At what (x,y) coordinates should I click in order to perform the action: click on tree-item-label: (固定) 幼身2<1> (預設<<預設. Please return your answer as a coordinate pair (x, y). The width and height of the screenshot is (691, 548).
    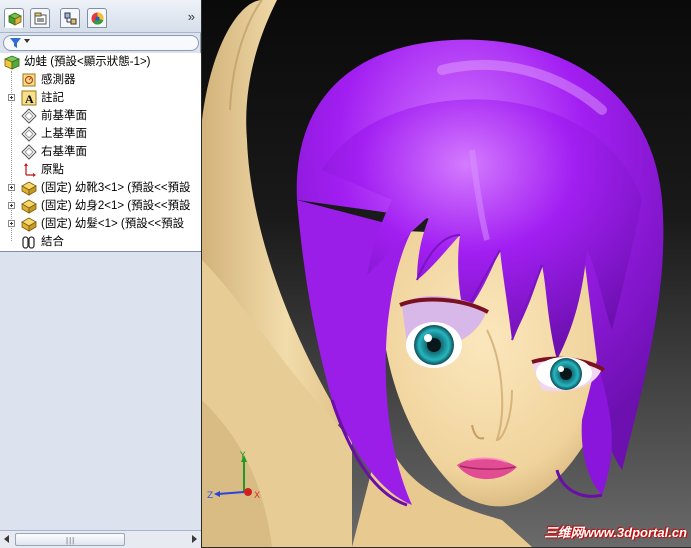
    Looking at the image, I should click on (116, 206).